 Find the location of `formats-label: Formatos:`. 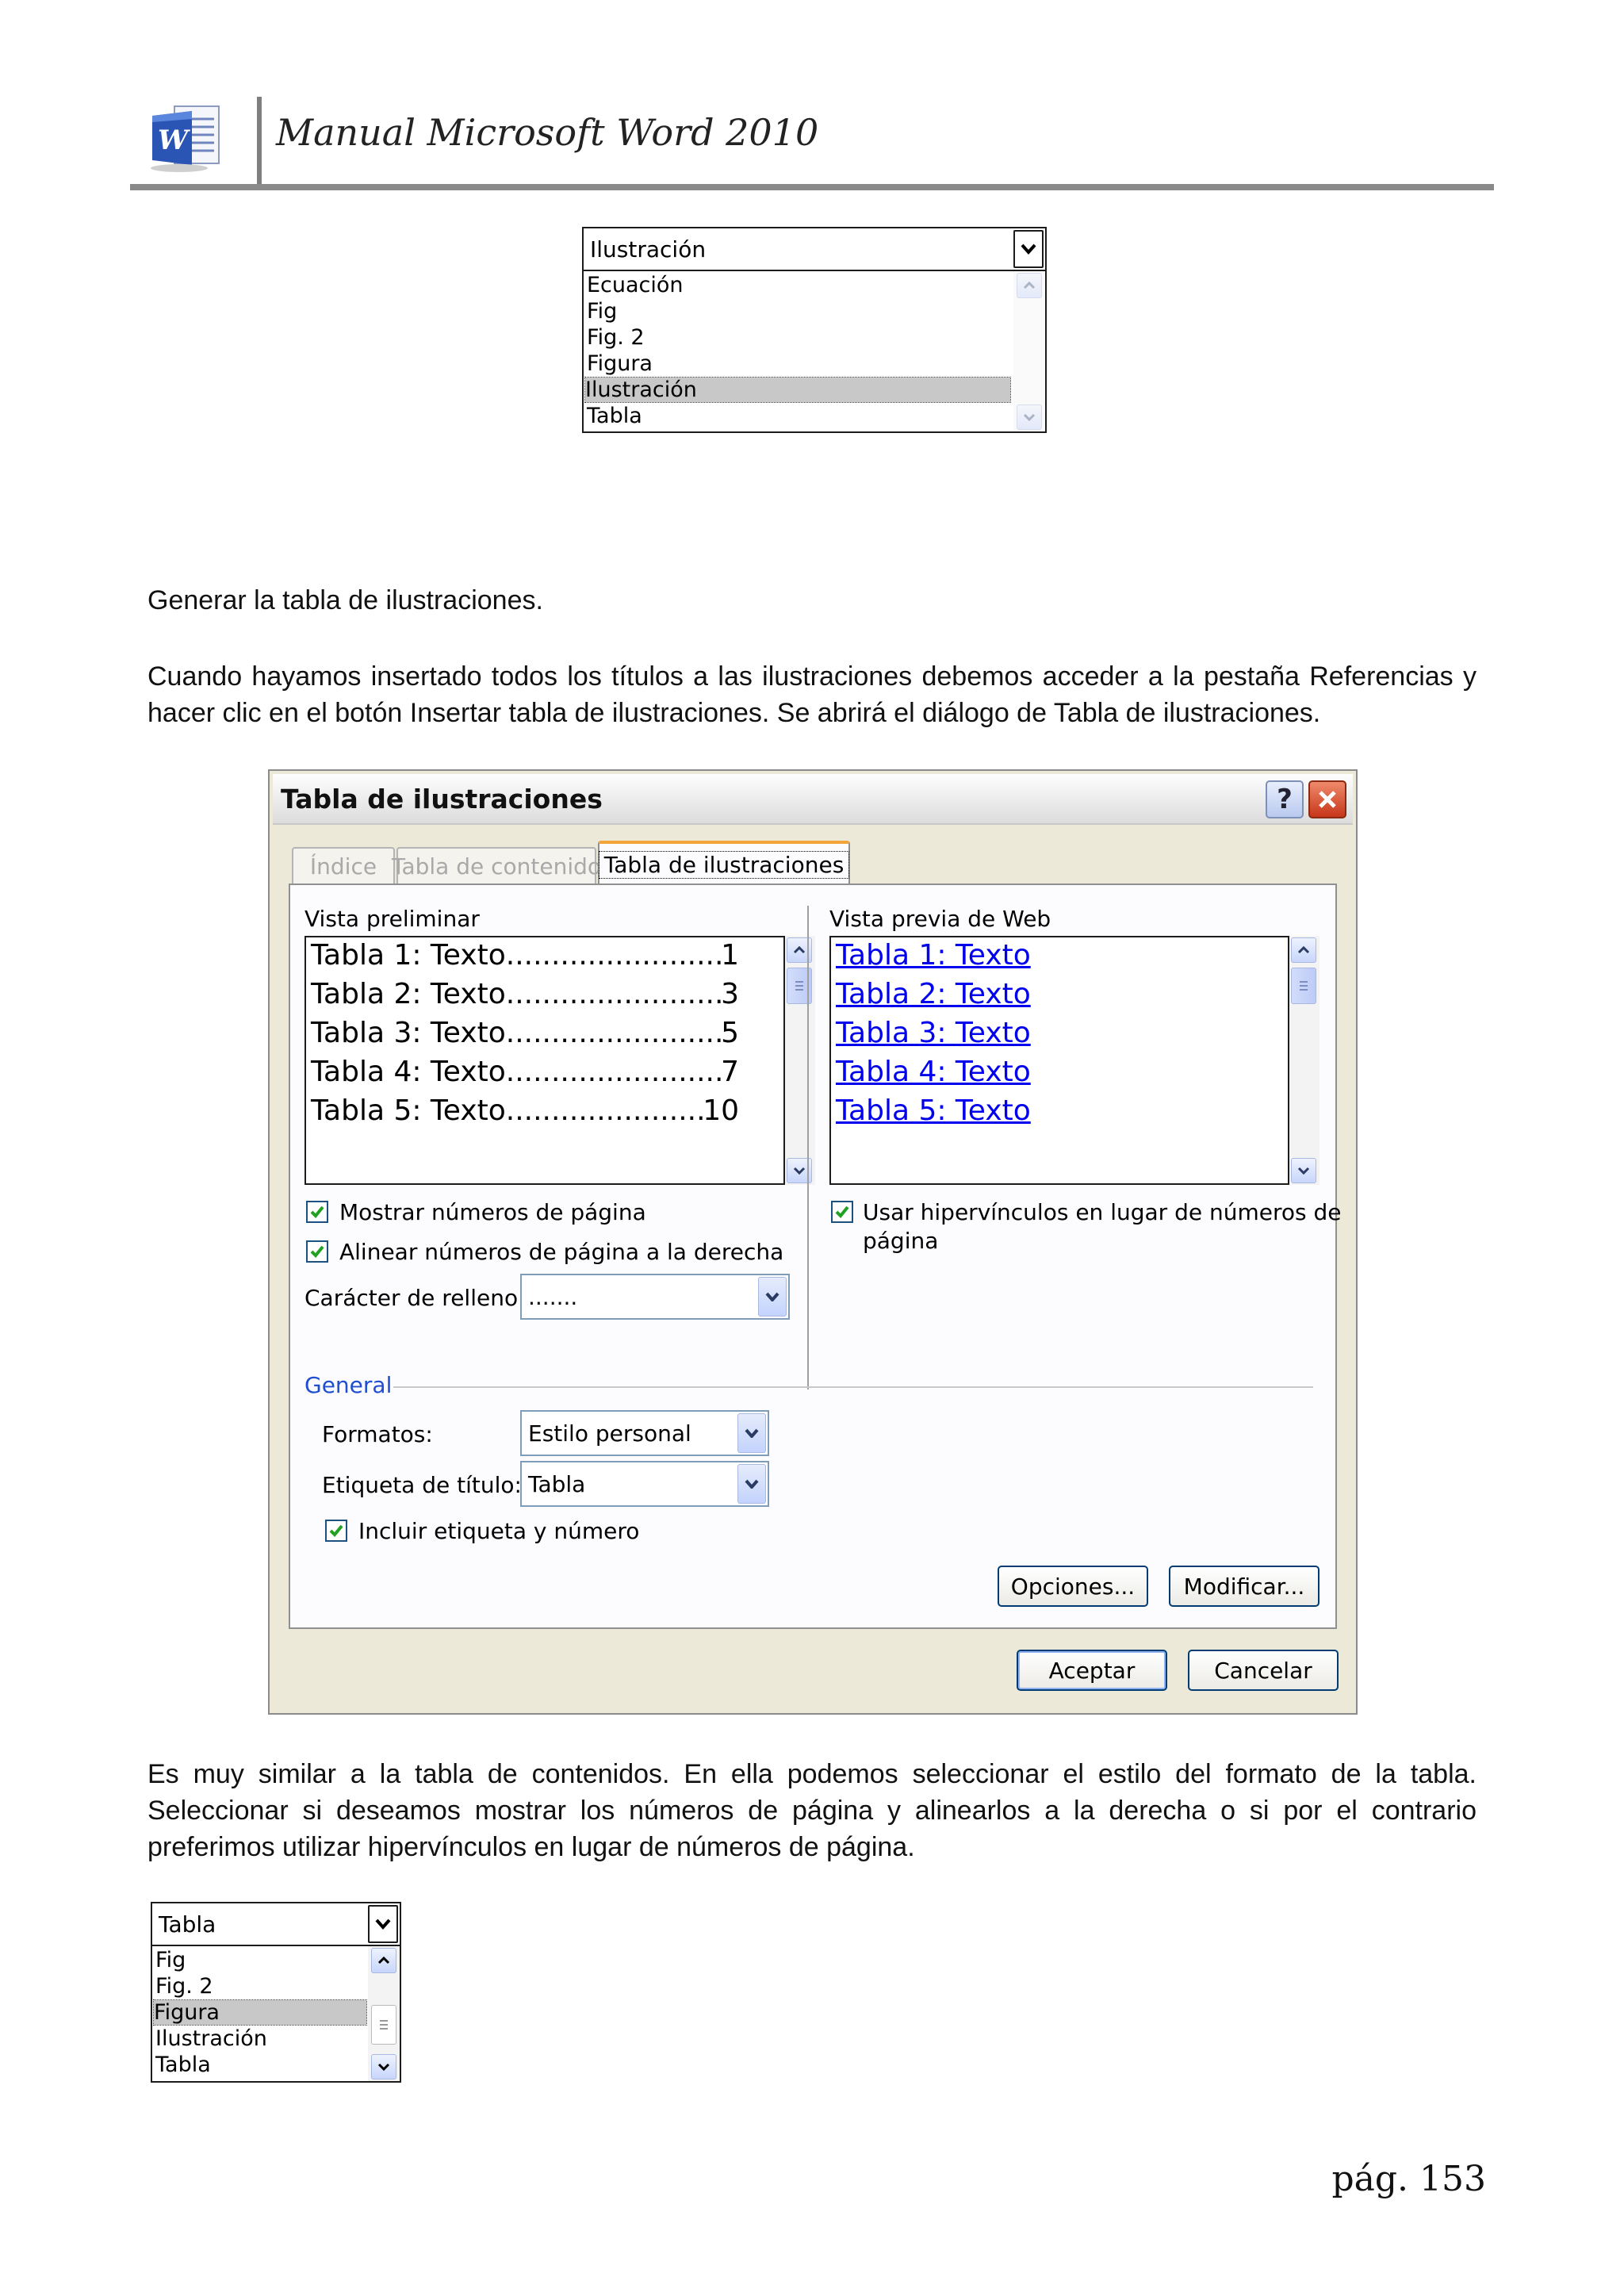

formats-label: Formatos: is located at coordinates (377, 1434).